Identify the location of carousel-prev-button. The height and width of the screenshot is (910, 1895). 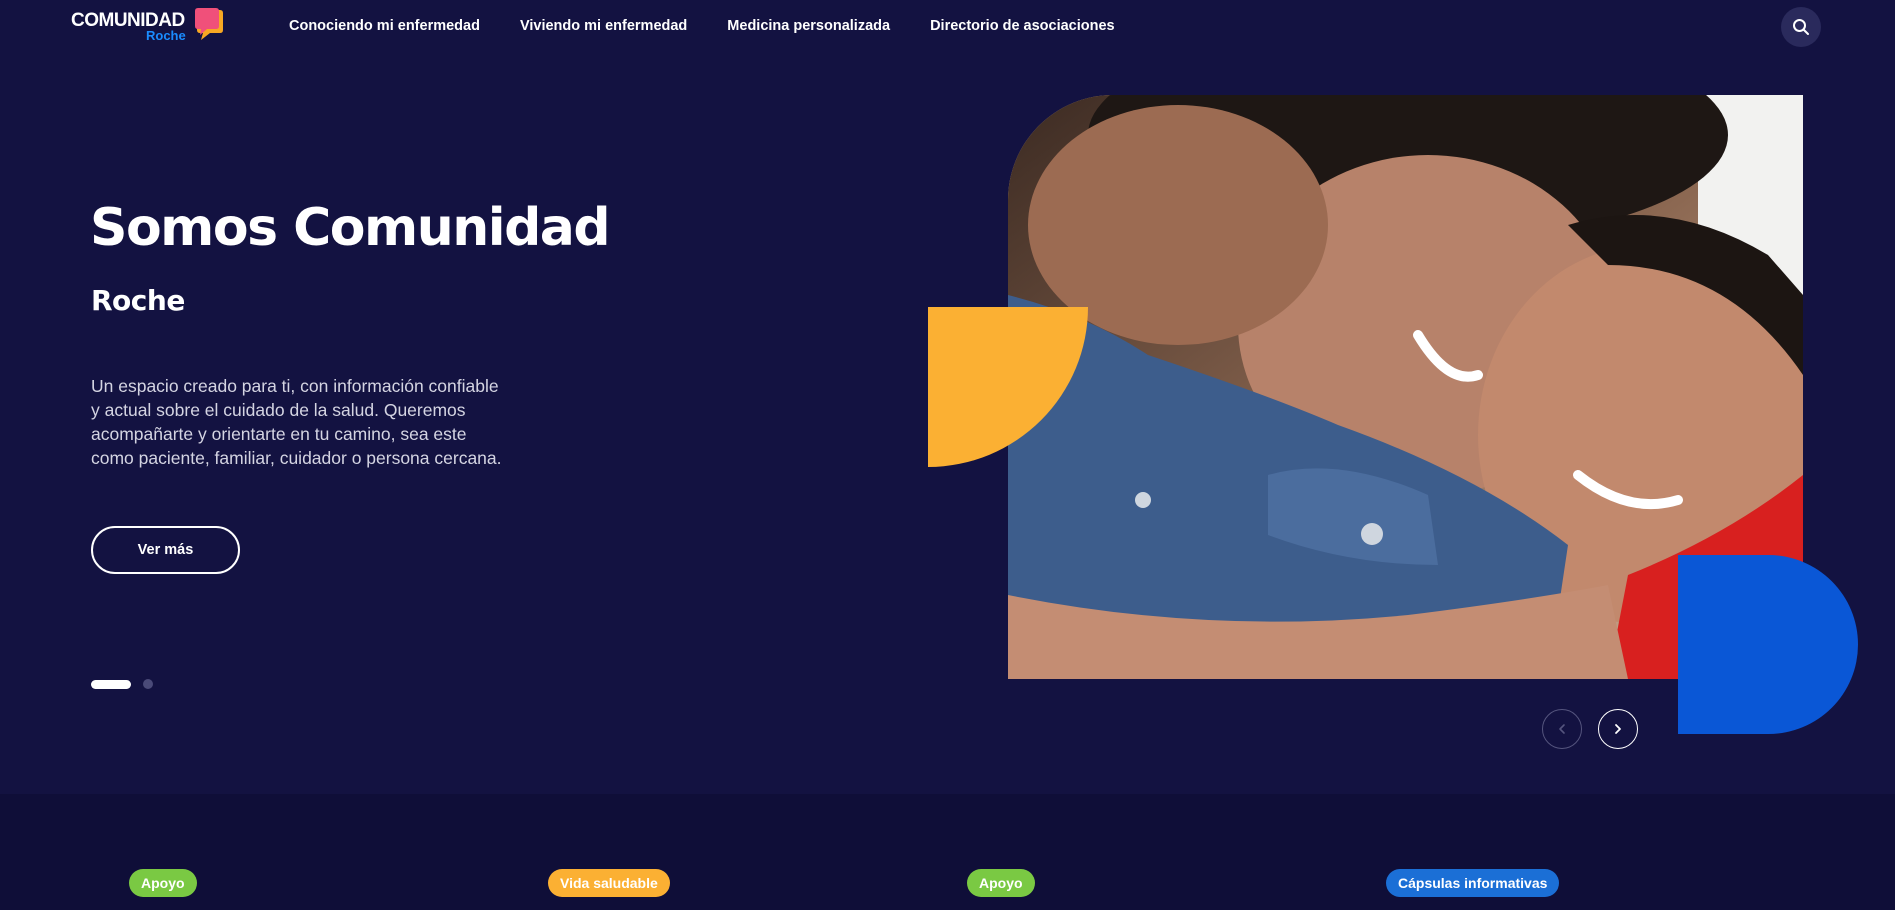
(1562, 729).